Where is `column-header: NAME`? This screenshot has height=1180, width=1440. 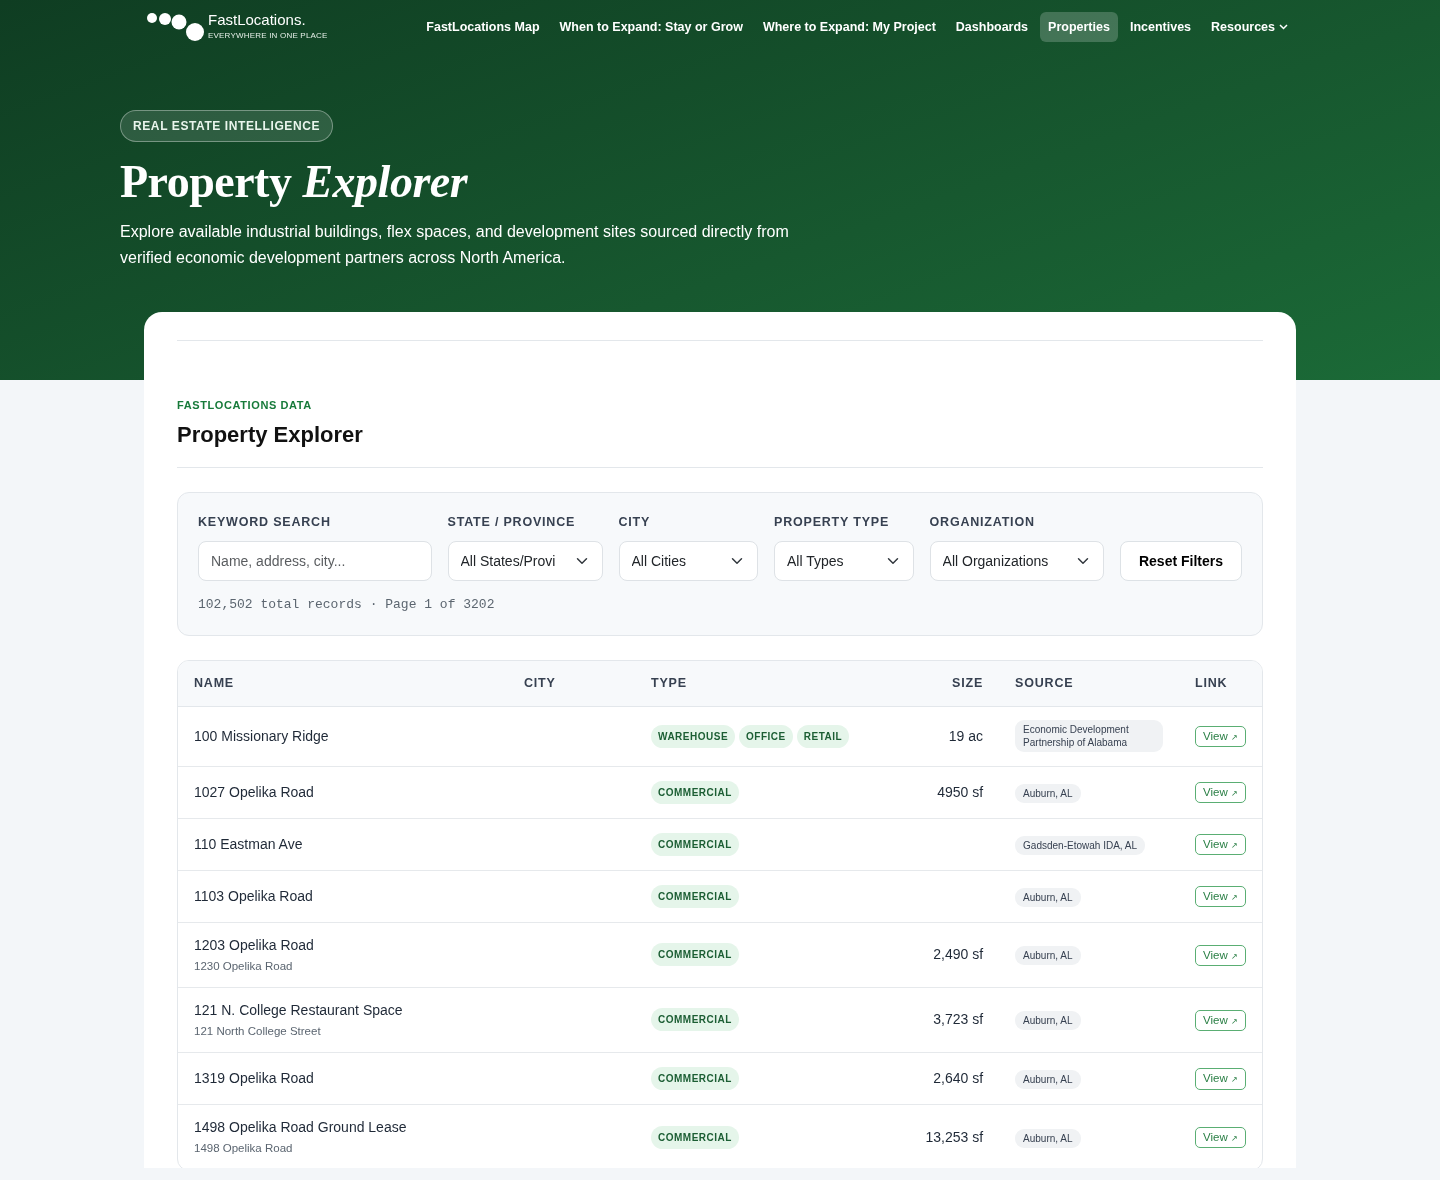
column-header: NAME is located at coordinates (343, 683).